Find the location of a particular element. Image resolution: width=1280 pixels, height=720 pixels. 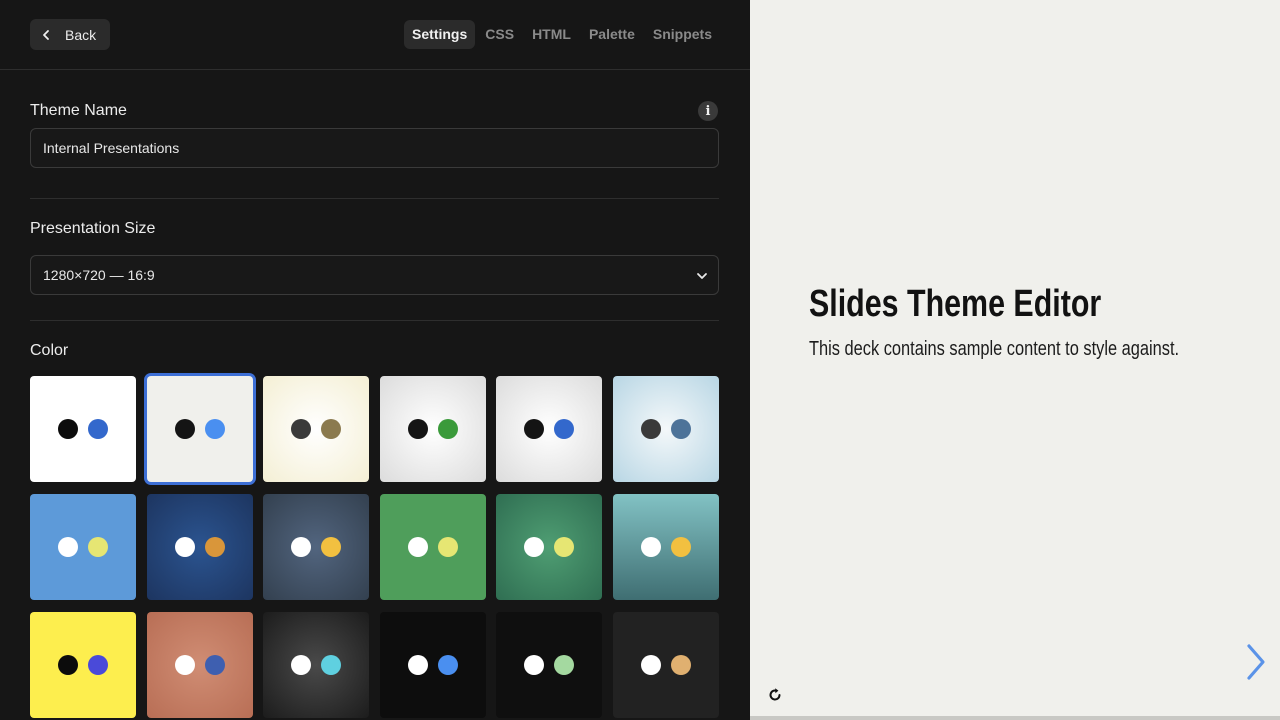

back-button: Back is located at coordinates (70, 34).